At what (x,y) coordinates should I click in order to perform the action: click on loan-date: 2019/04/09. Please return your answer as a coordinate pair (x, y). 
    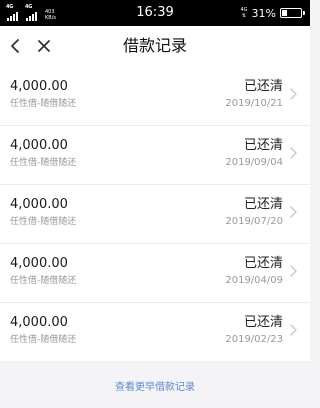
    Looking at the image, I should click on (254, 280).